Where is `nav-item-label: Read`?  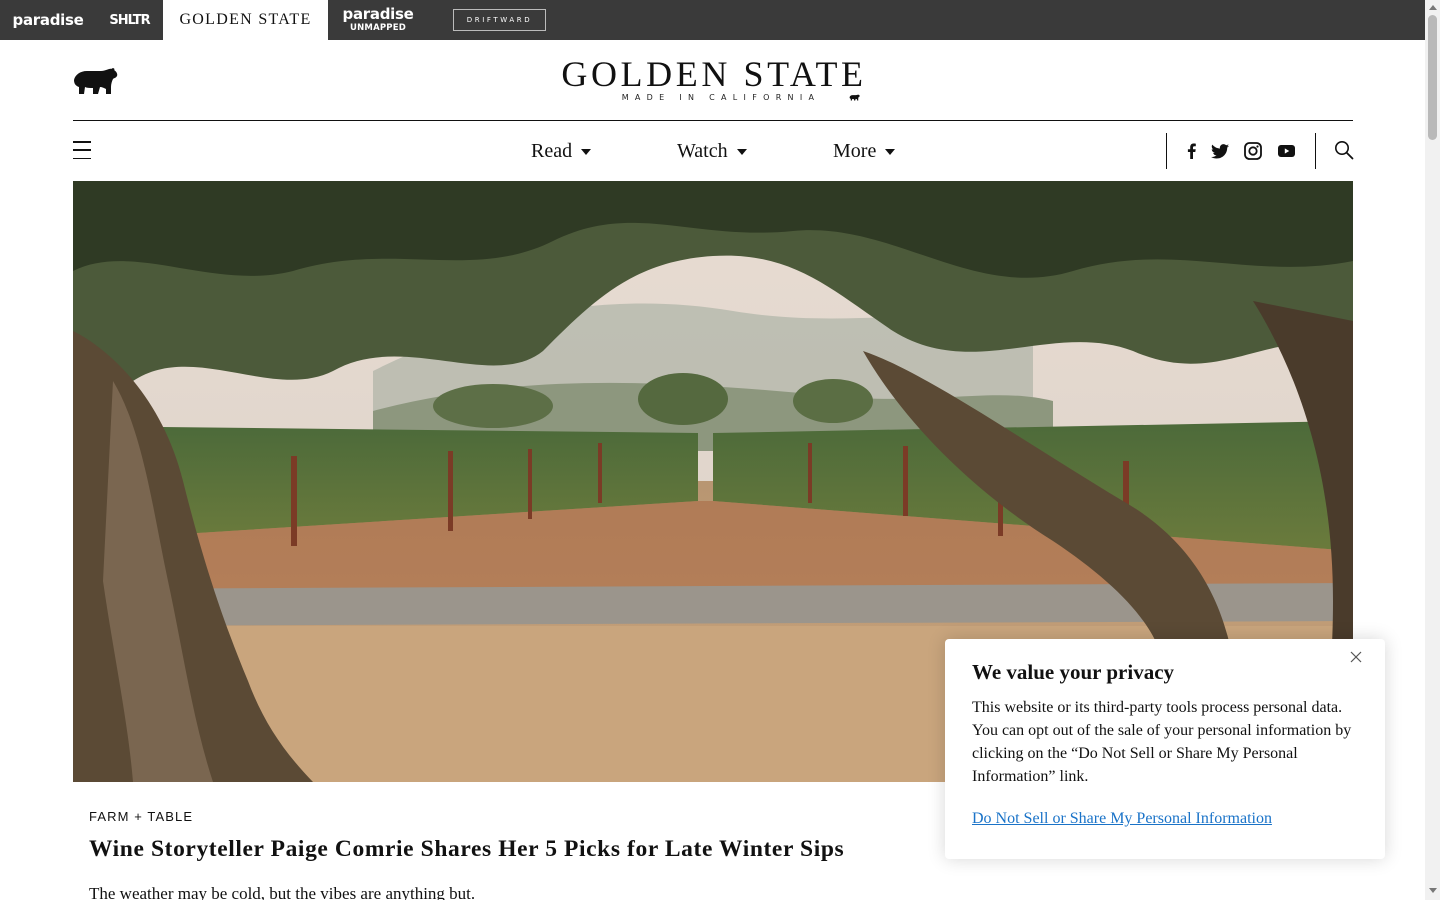 nav-item-label: Read is located at coordinates (552, 150).